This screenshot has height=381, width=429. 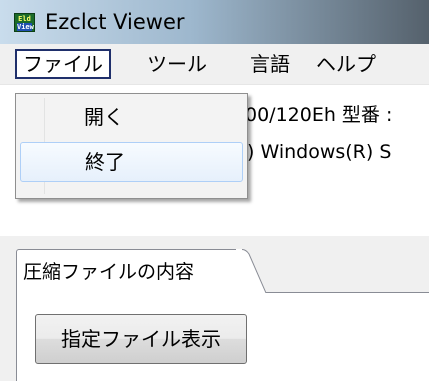 What do you see at coordinates (177, 64) in the screenshot?
I see `menu-tools: ツール` at bounding box center [177, 64].